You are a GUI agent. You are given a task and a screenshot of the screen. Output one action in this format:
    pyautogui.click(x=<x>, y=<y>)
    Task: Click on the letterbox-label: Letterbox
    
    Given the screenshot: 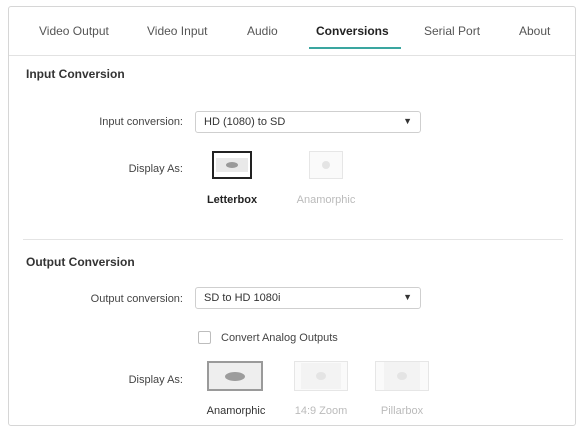 What is the action you would take?
    pyautogui.click(x=232, y=200)
    